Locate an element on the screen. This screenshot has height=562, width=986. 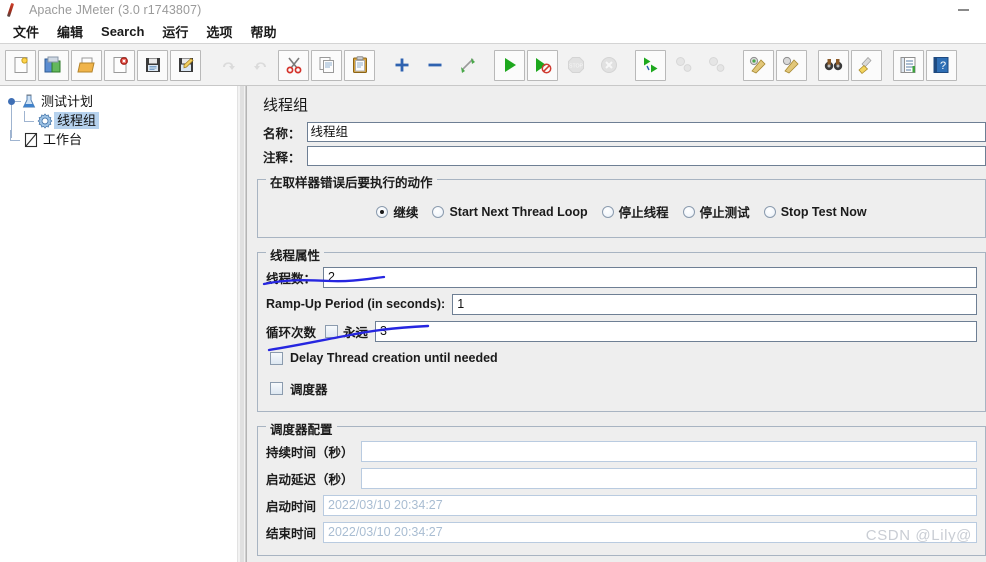
save-as-icon is located at coordinates (185, 65).